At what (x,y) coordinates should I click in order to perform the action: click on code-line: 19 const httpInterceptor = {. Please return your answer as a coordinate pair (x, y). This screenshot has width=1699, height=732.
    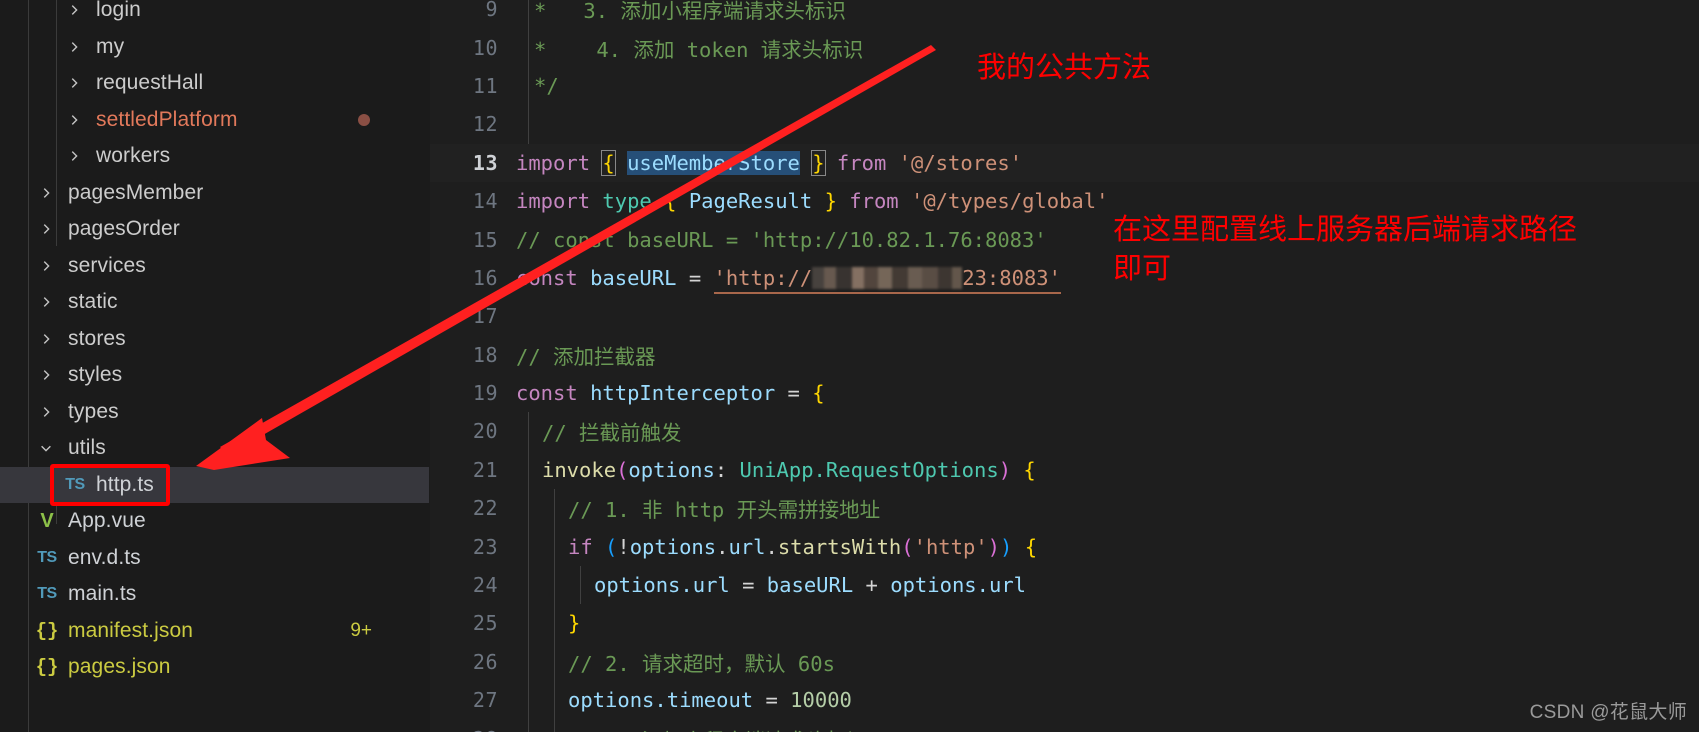
    Looking at the image, I should click on (1064, 393).